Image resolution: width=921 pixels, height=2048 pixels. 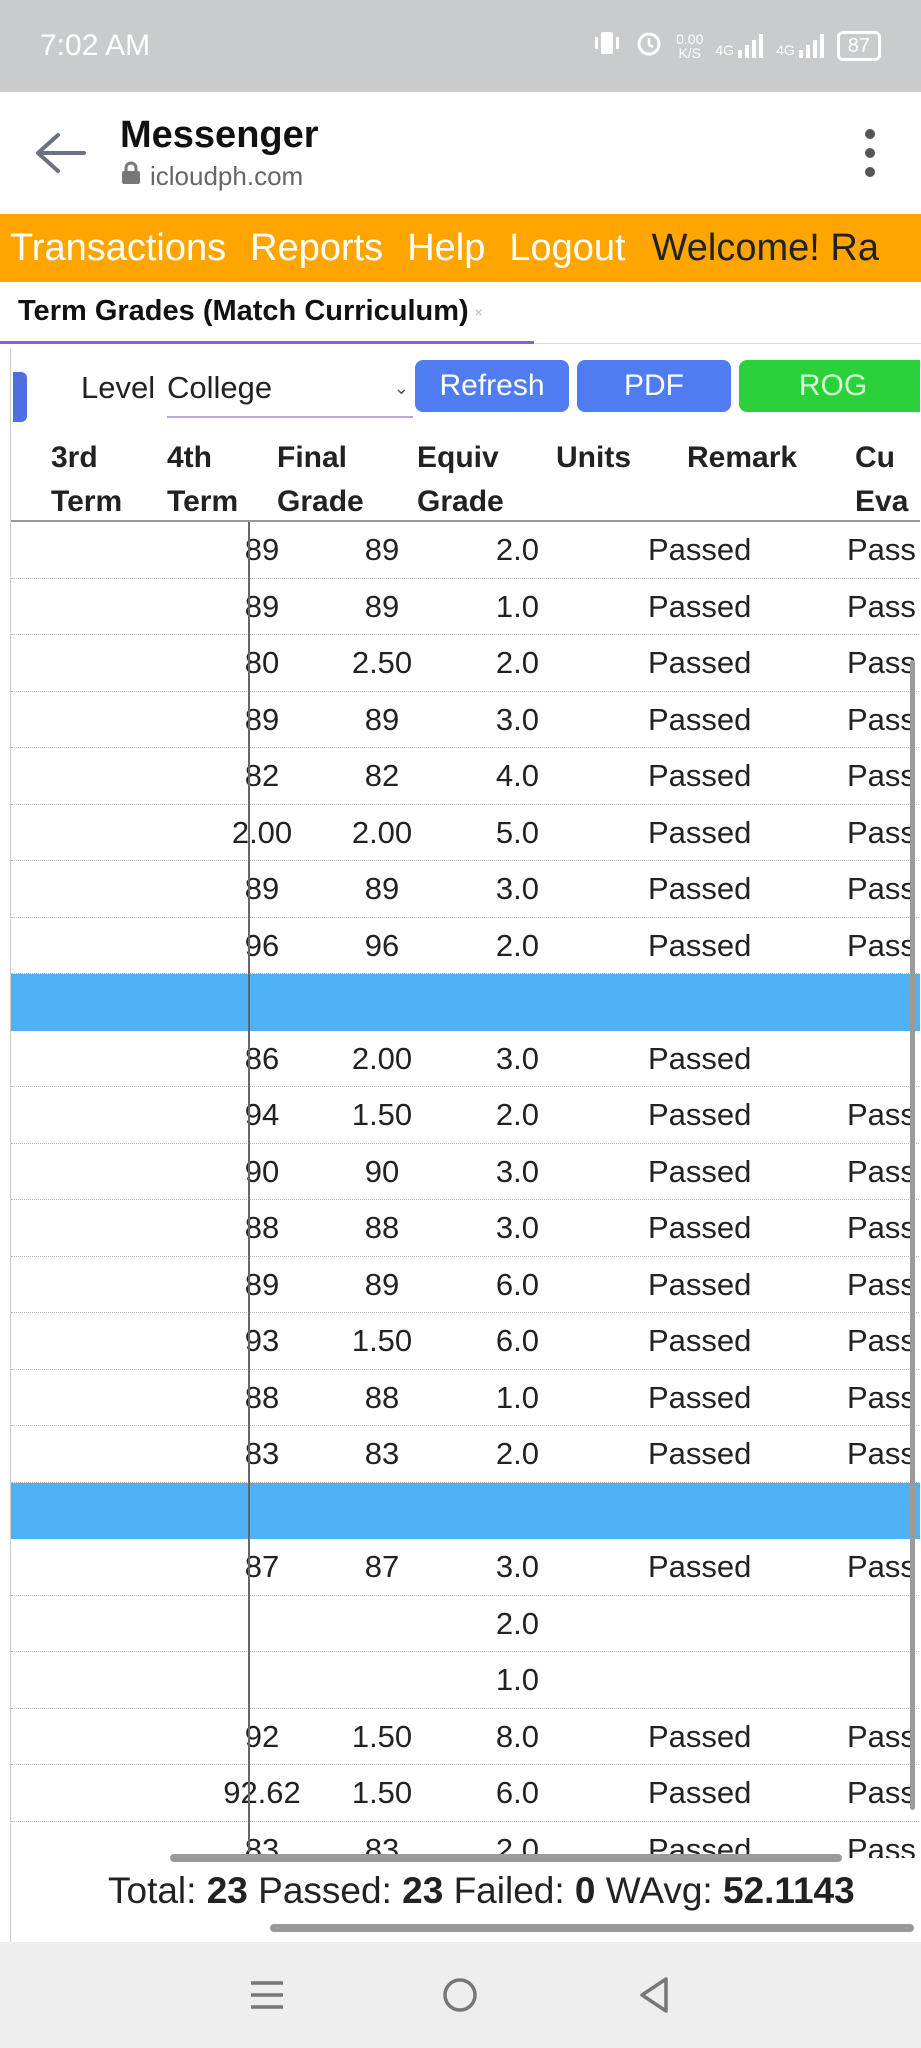 What do you see at coordinates (881, 480) in the screenshot?
I see `col-curriculum-eval: Cu Eva` at bounding box center [881, 480].